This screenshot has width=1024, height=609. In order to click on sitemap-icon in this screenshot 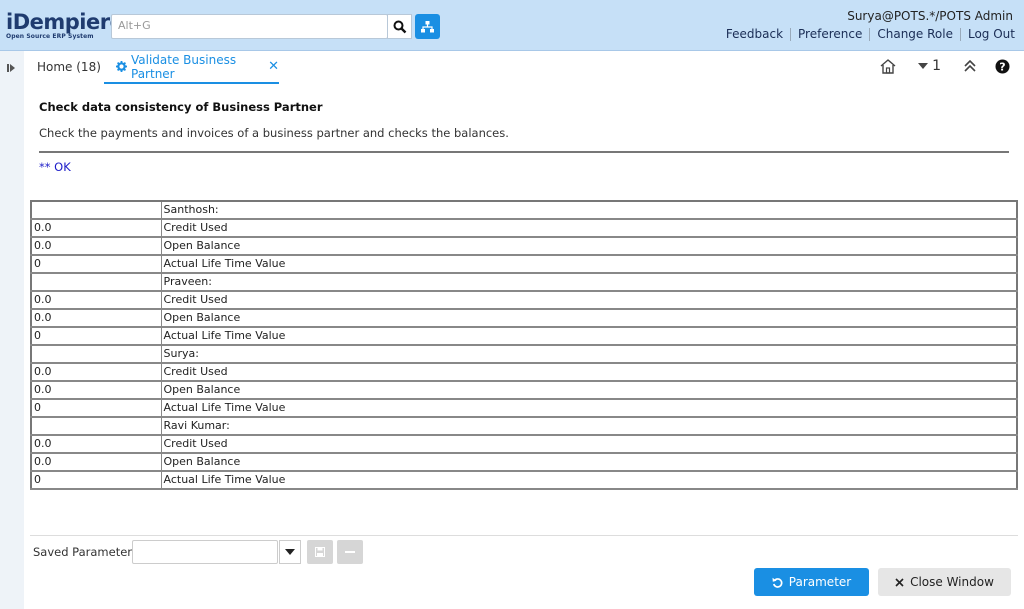, I will do `click(427, 26)`.